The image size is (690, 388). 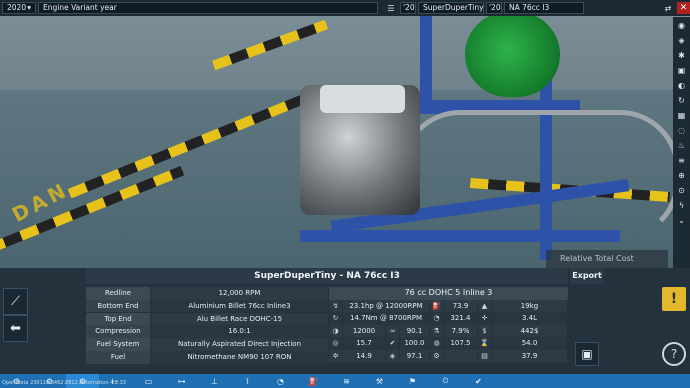 I want to click on panel-title: SuperDuperTiny - NA 76cc I3, so click(x=327, y=276).